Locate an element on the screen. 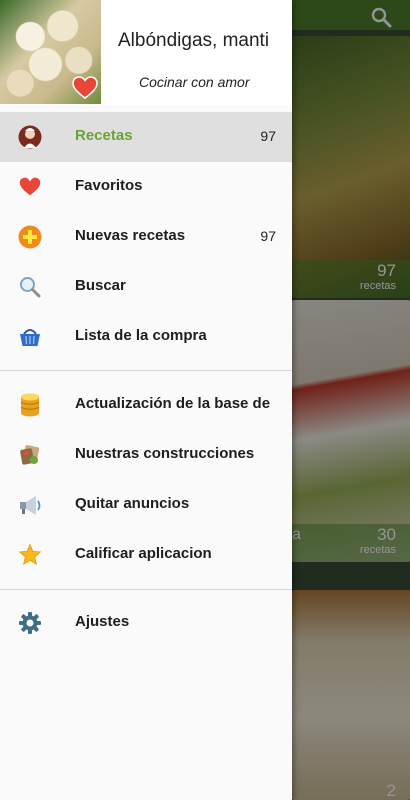  star-icon is located at coordinates (30, 555).